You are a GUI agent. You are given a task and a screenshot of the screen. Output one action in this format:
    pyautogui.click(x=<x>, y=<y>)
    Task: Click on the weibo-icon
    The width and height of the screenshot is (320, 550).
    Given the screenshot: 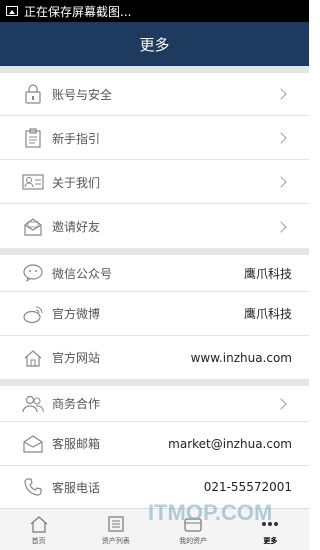 What is the action you would take?
    pyautogui.click(x=33, y=314)
    